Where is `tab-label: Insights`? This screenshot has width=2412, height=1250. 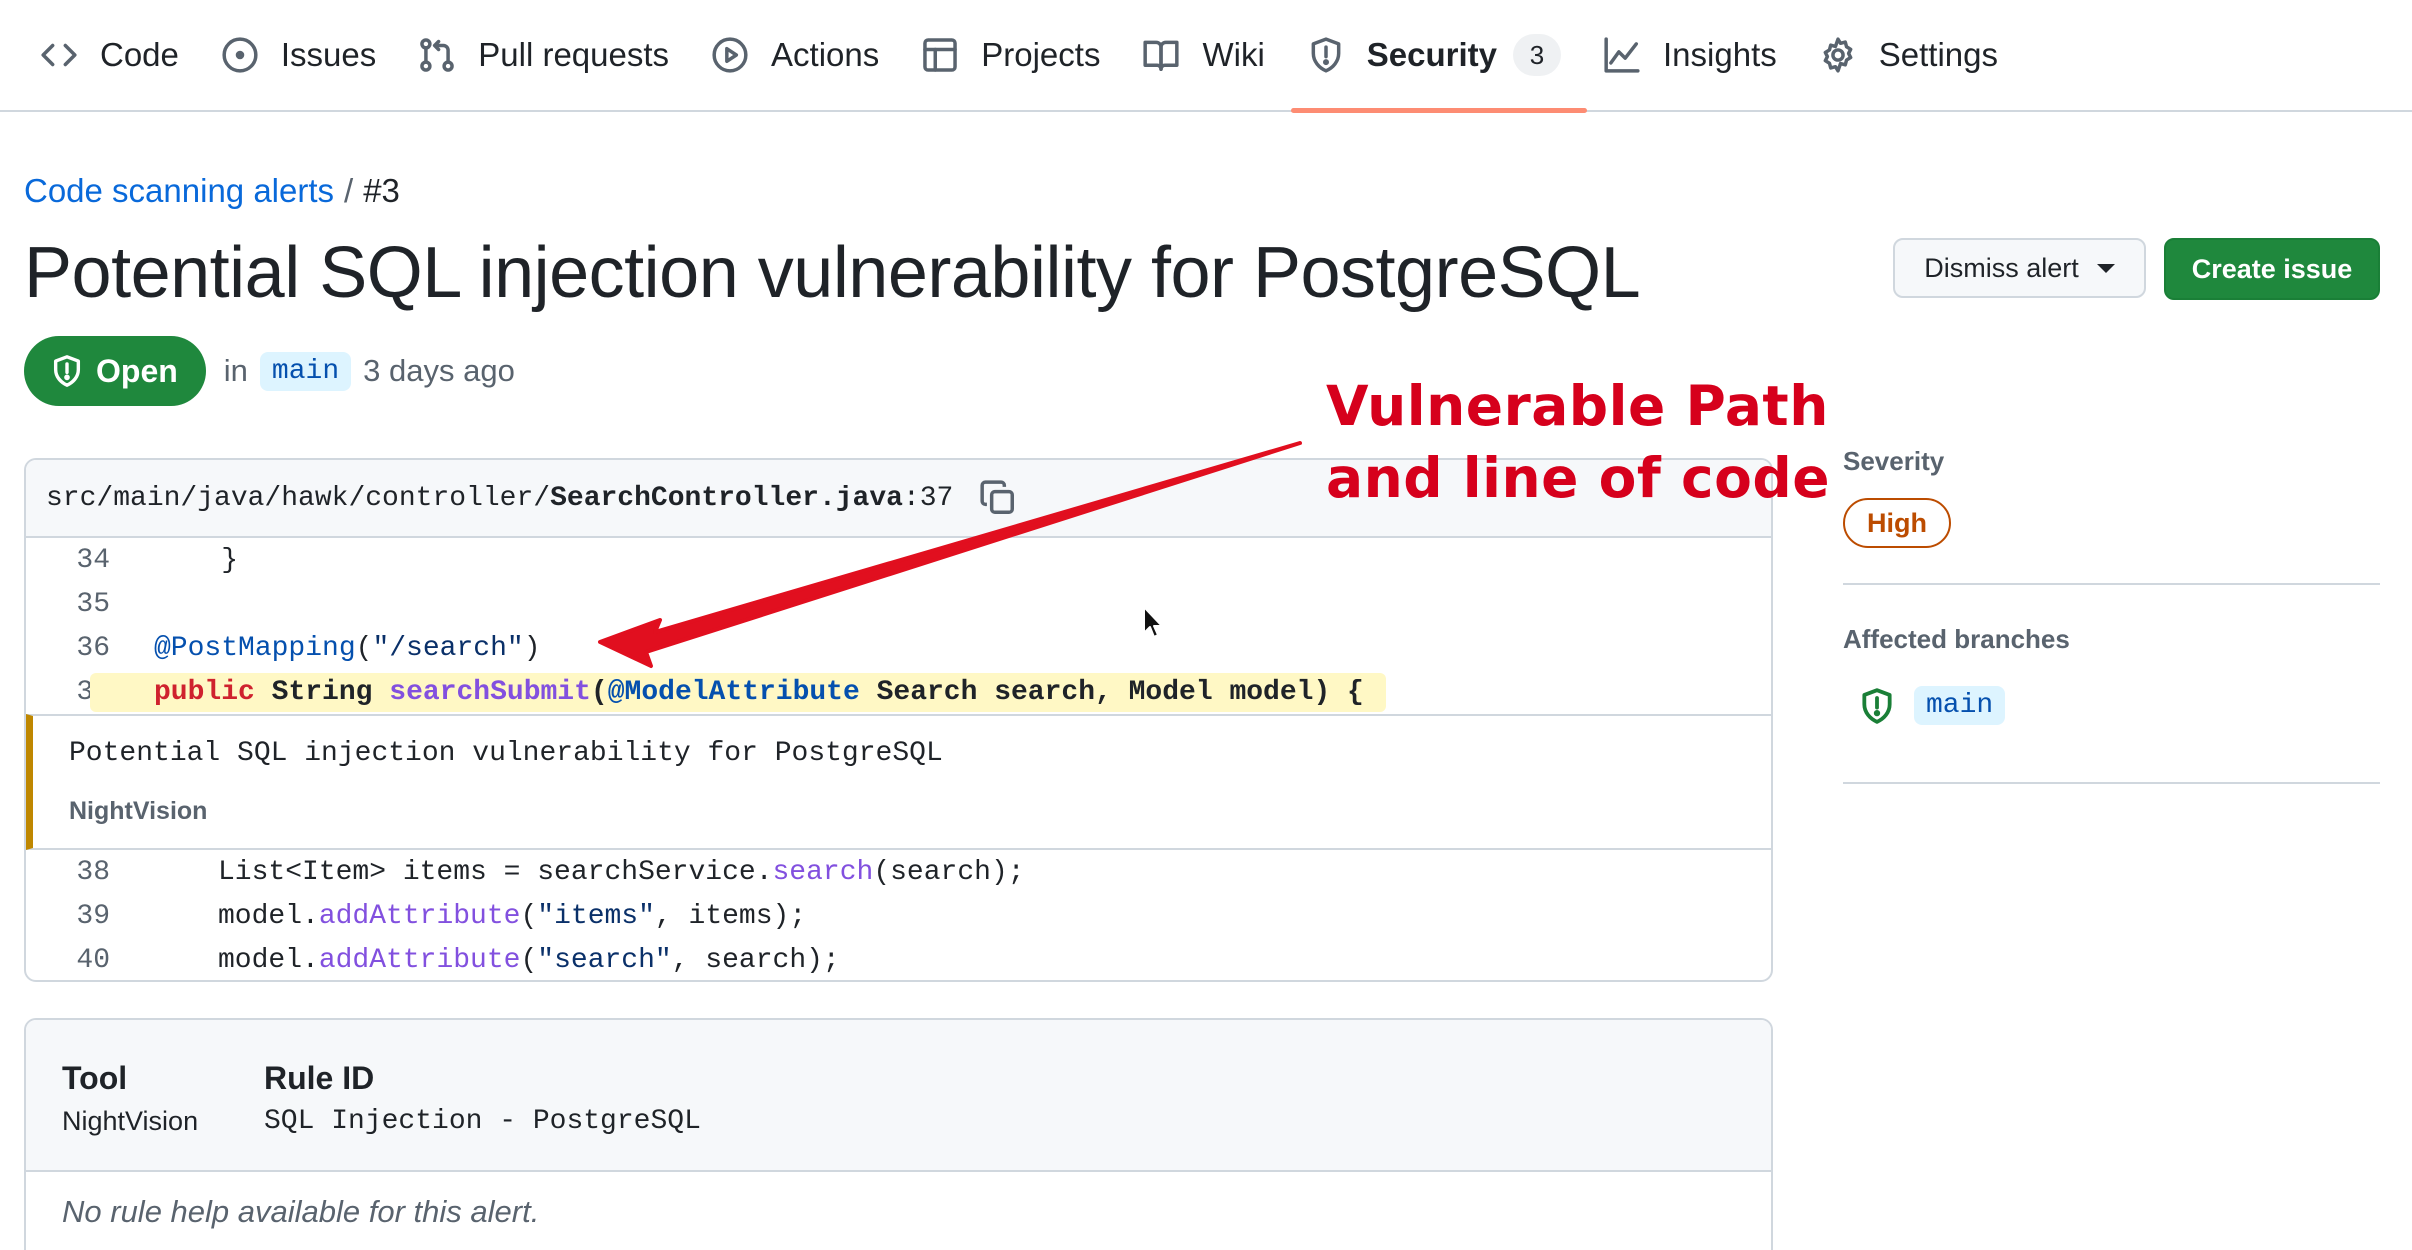
tab-label: Insights is located at coordinates (1720, 54).